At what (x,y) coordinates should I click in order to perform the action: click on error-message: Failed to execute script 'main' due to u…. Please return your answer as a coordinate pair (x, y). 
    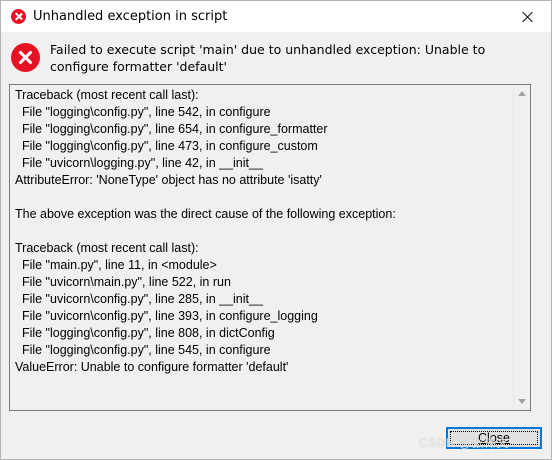
    Looking at the image, I should click on (268, 58).